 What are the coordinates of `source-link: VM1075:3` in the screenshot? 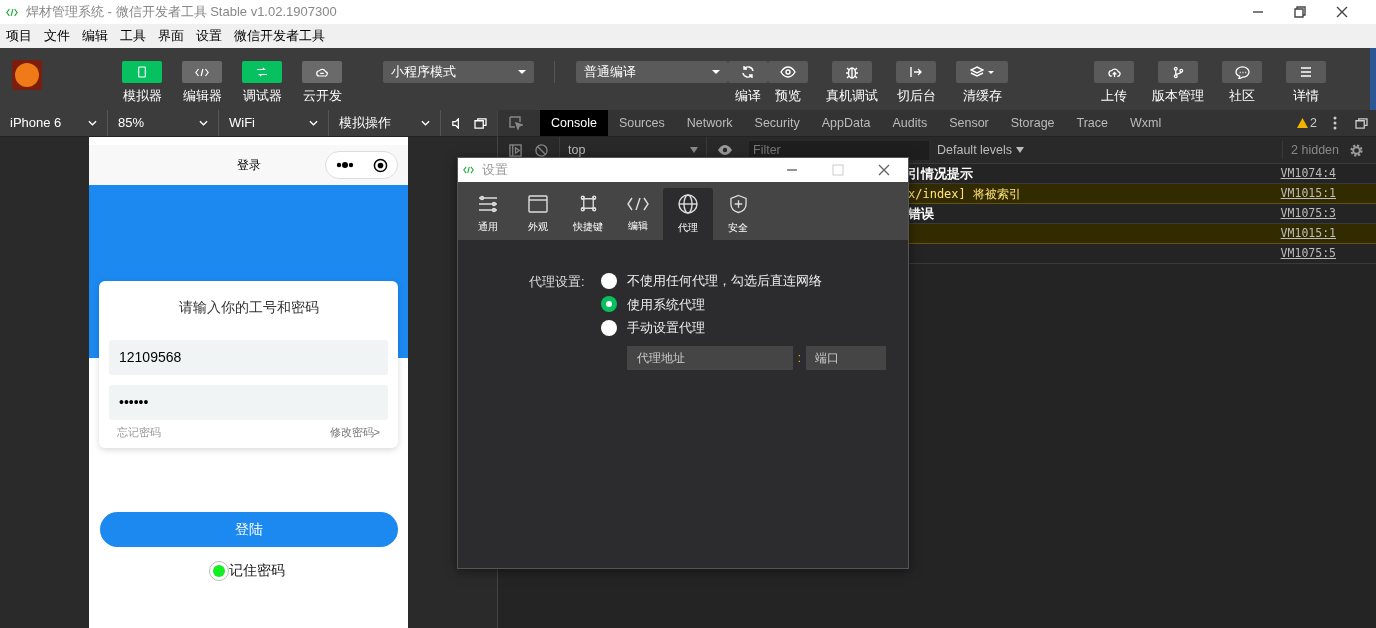 It's located at (1308, 213).